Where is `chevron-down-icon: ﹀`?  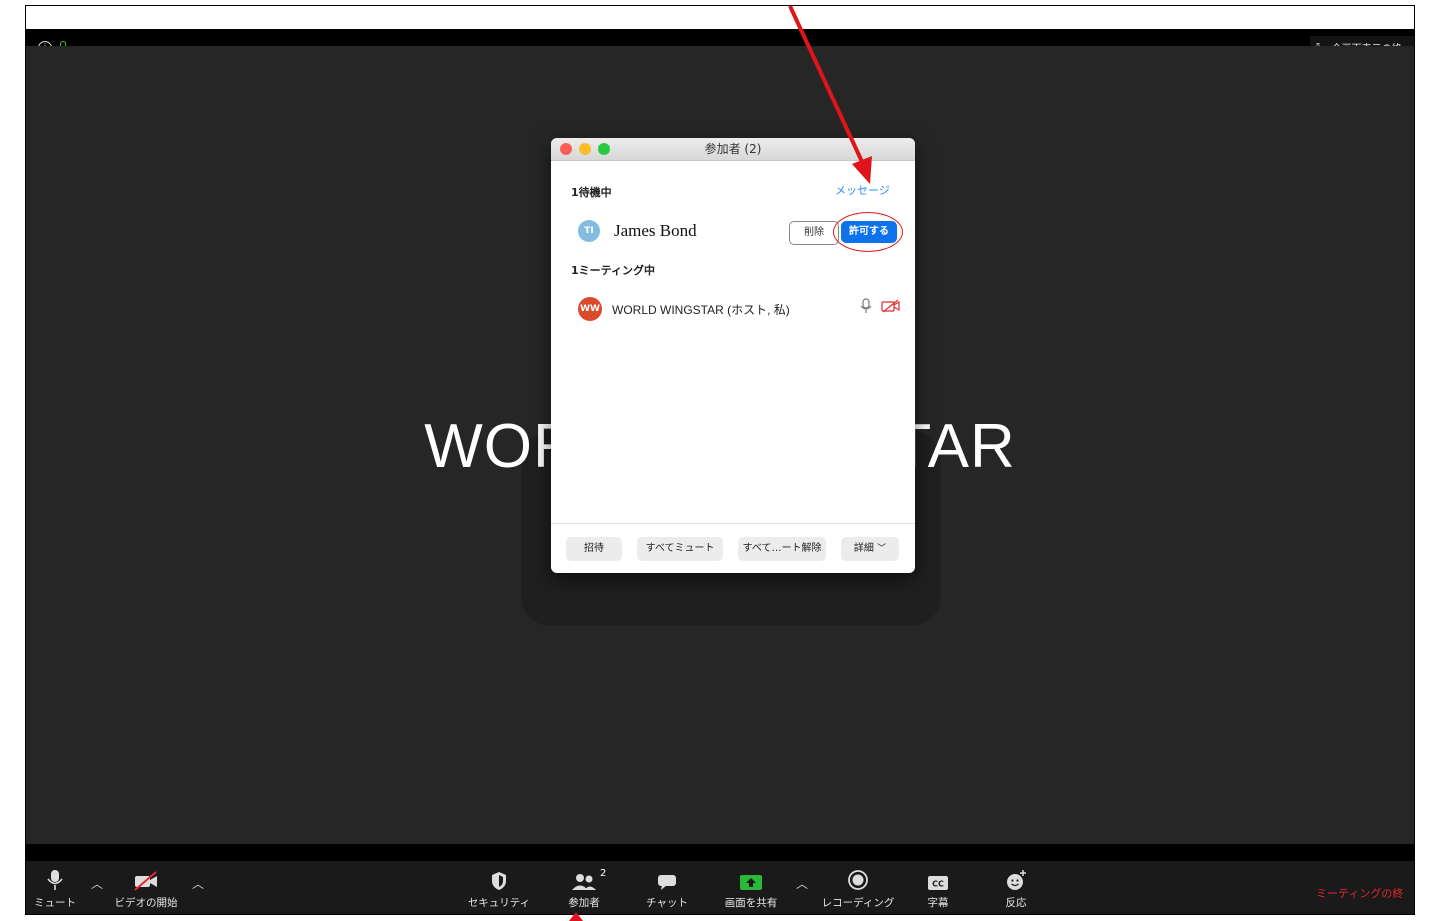 chevron-down-icon: ﹀ is located at coordinates (882, 549).